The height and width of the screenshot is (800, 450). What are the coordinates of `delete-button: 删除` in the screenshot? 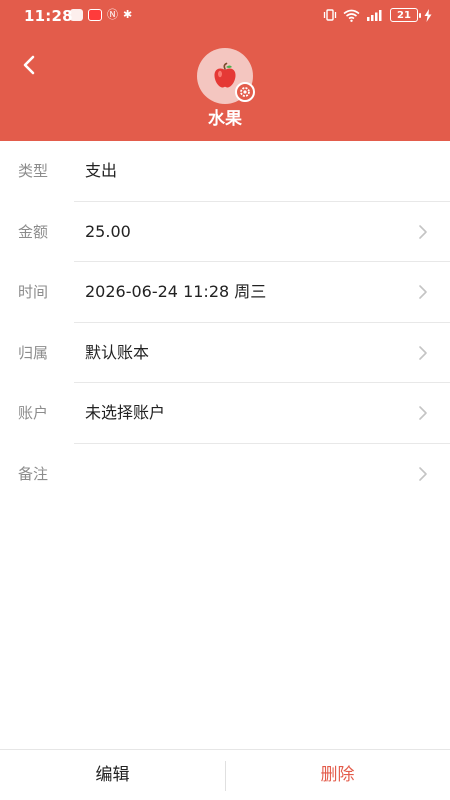 It's located at (337, 775).